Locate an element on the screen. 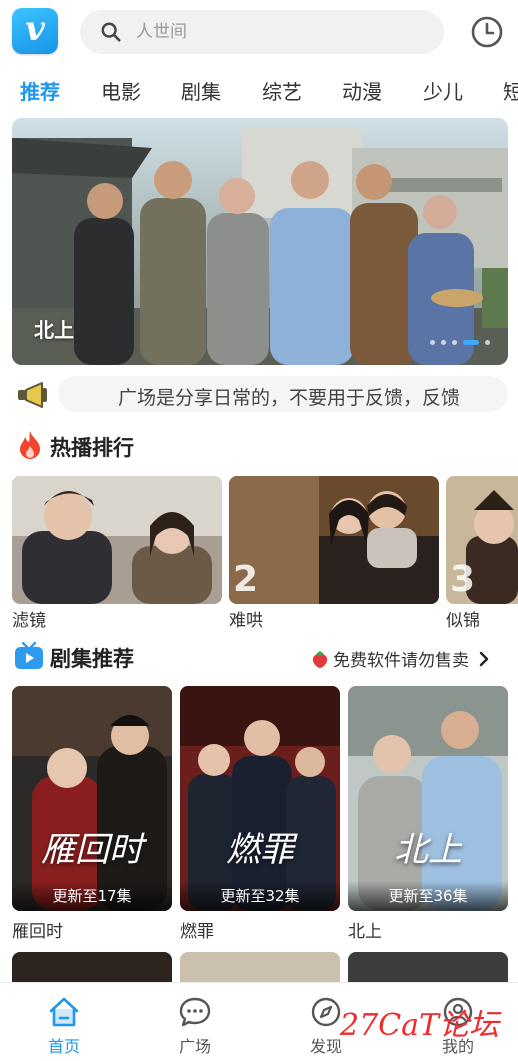  ranking-card-2: 2 is located at coordinates (334, 540).